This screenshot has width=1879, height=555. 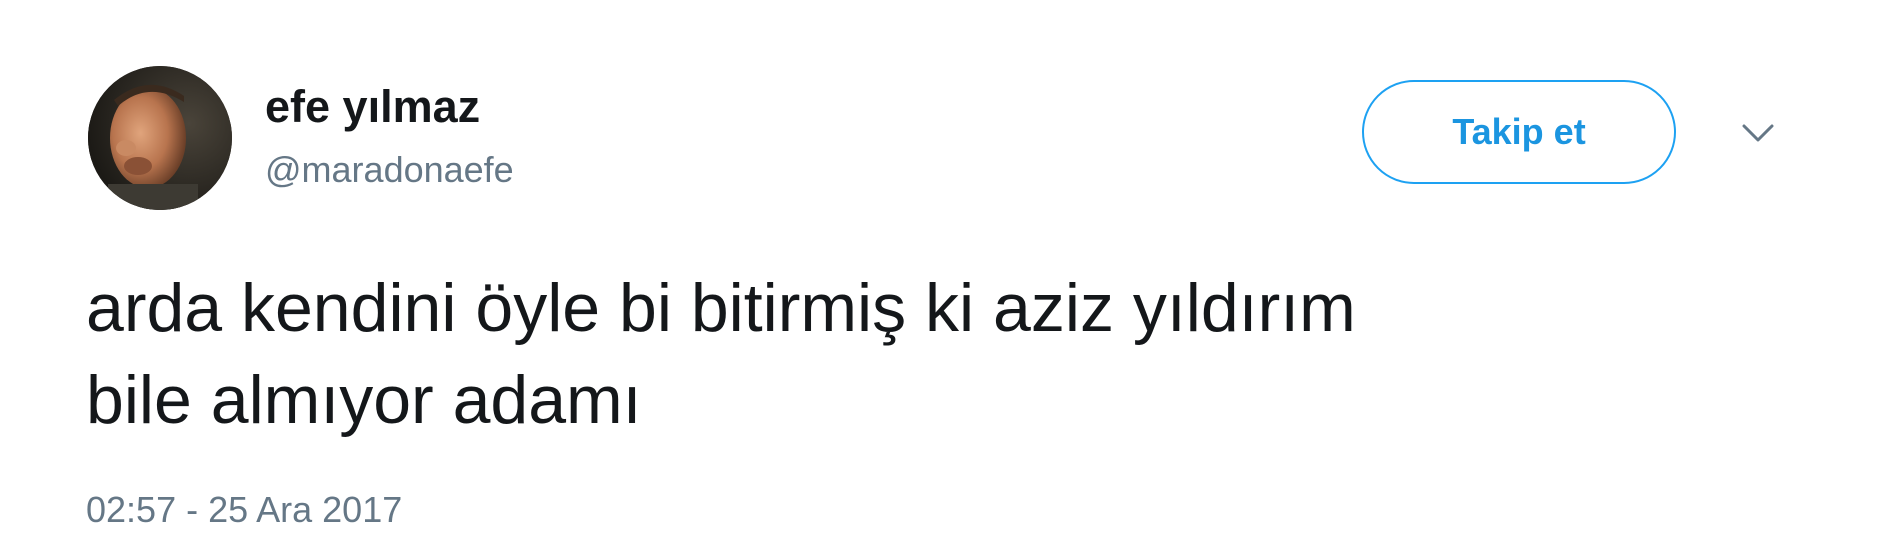 What do you see at coordinates (1758, 133) in the screenshot?
I see `chevron-down-icon` at bounding box center [1758, 133].